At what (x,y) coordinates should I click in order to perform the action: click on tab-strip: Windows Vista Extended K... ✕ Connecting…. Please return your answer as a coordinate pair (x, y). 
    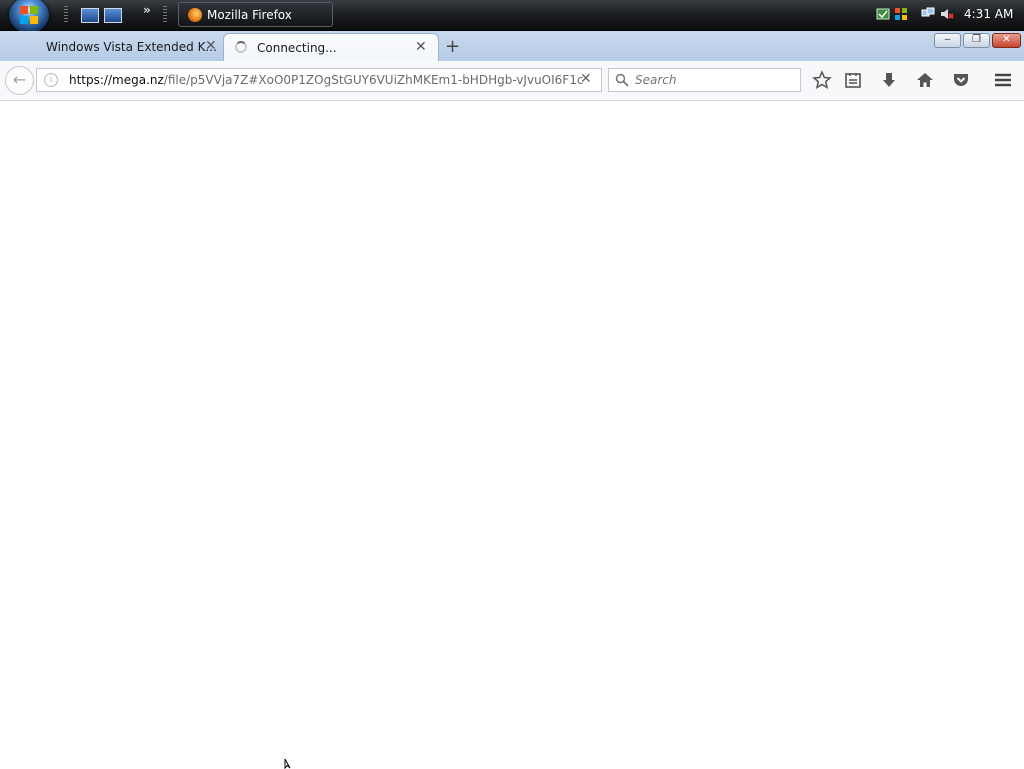
    Looking at the image, I should click on (512, 46).